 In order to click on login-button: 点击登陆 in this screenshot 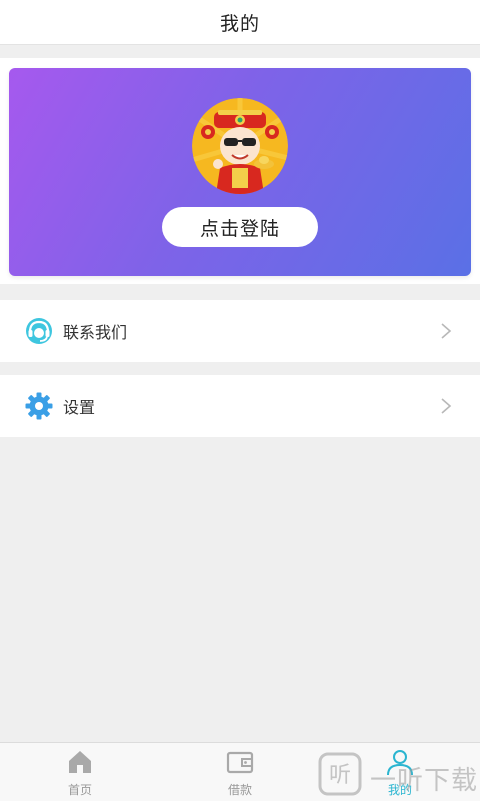, I will do `click(240, 227)`.